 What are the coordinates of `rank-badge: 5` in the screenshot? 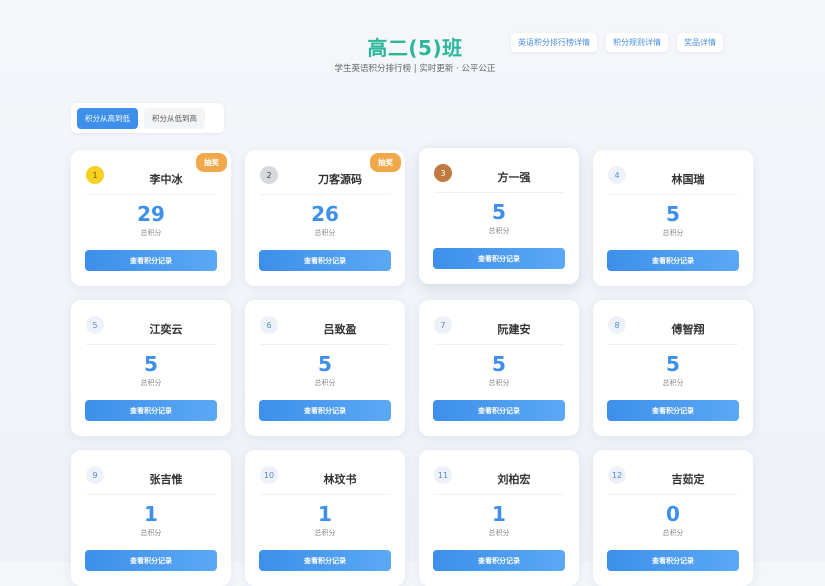 It's located at (95, 325).